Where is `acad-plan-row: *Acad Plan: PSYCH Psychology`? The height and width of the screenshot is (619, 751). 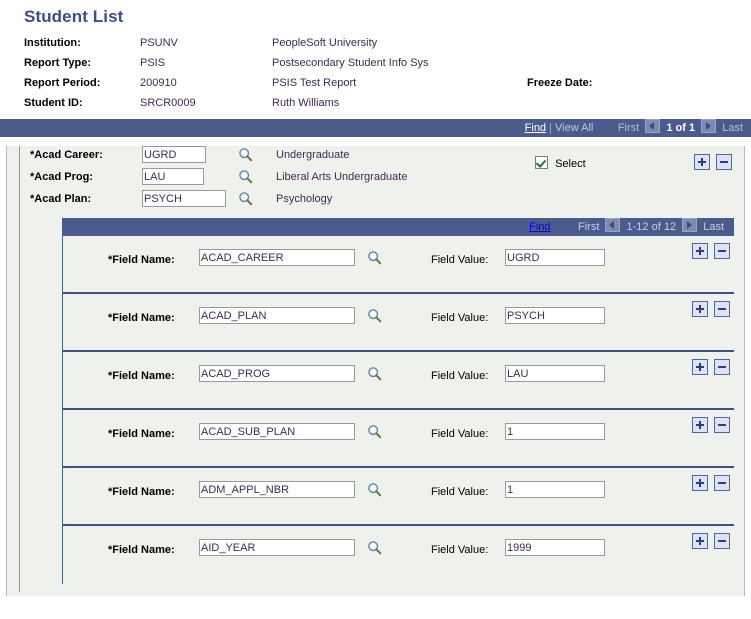
acad-plan-row: *Acad Plan: PSYCH Psychology is located at coordinates (218, 201).